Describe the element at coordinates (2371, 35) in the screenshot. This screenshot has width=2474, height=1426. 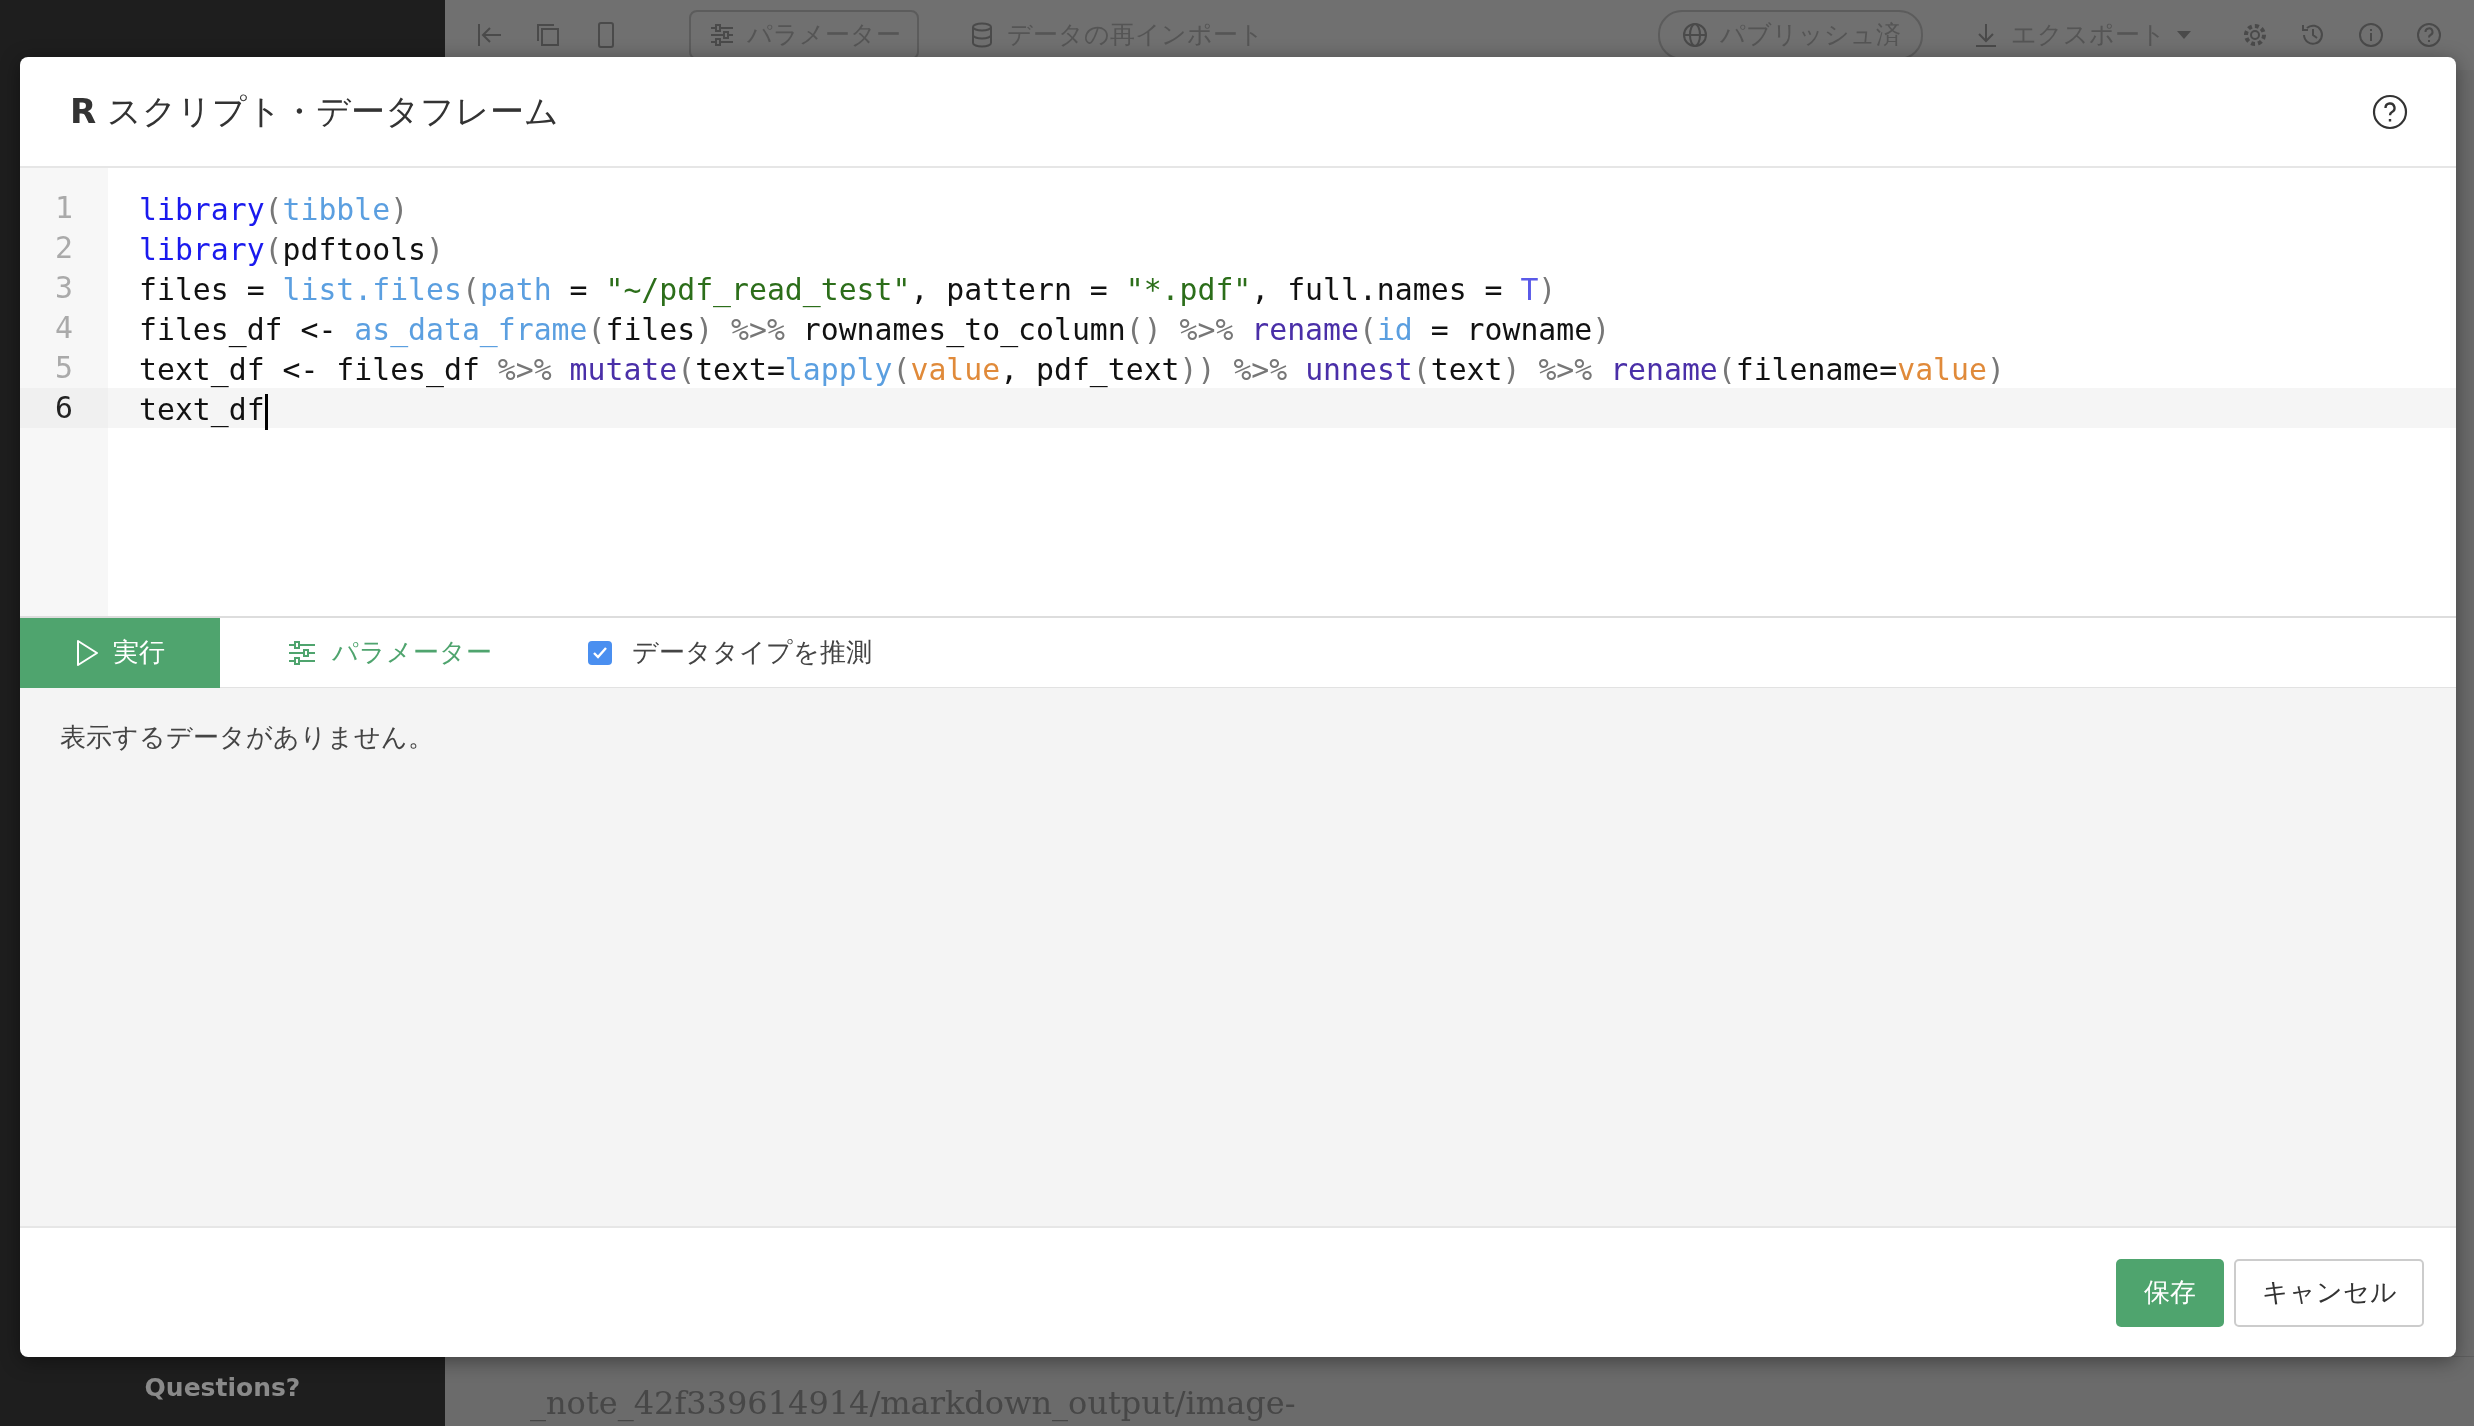
I see `info-icon` at that location.